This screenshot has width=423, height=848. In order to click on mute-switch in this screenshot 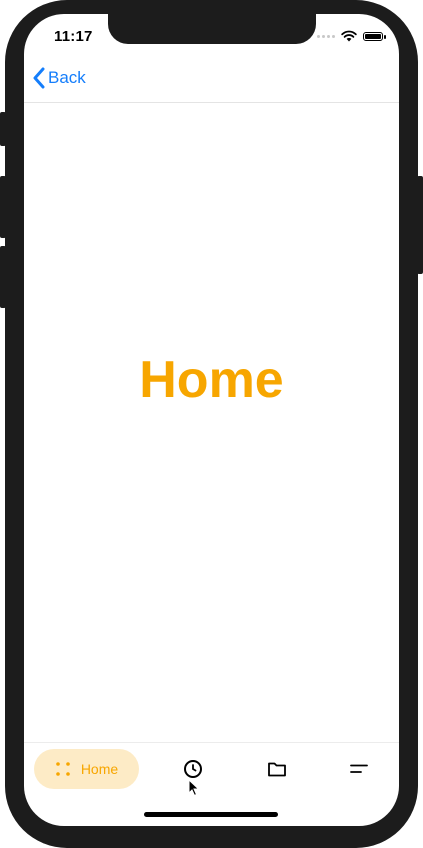, I will do `click(3, 129)`.